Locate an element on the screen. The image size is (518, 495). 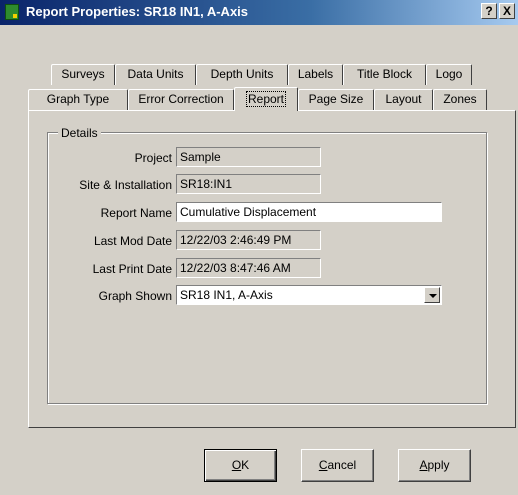
graph-shown-value: SR18 IN1, A-Axis is located at coordinates (226, 295).